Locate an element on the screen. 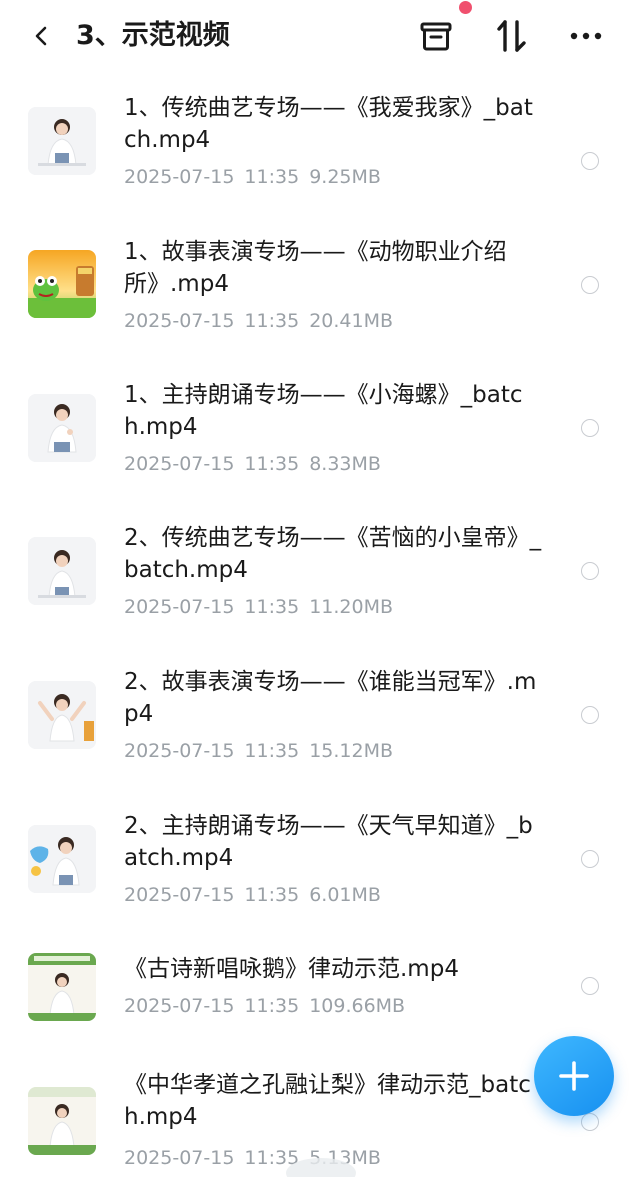 This screenshot has width=640, height=1177. file-name: 1、传统曲艺专场——《我爱我家》_batch.mp4 is located at coordinates (328, 124).